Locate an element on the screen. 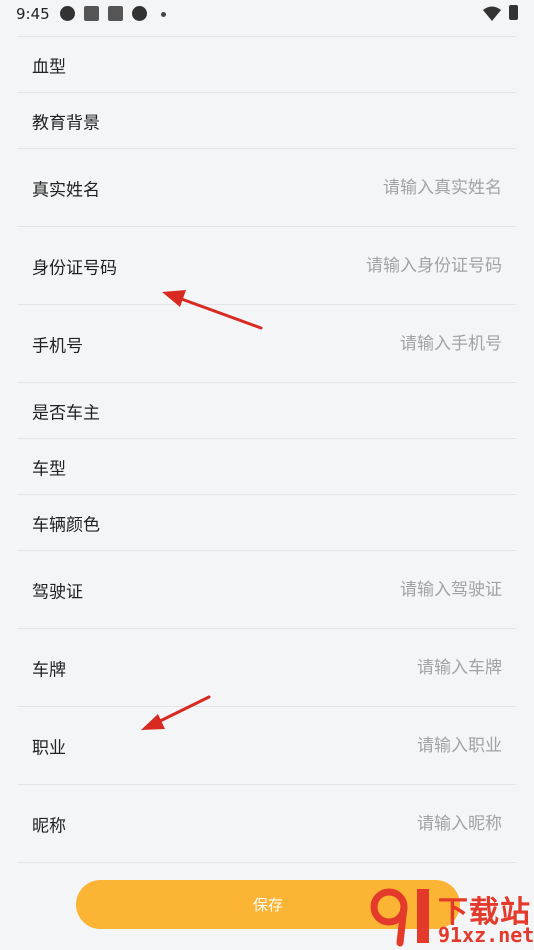 This screenshot has width=534, height=950. real-name-input is located at coordinates (372, 187).